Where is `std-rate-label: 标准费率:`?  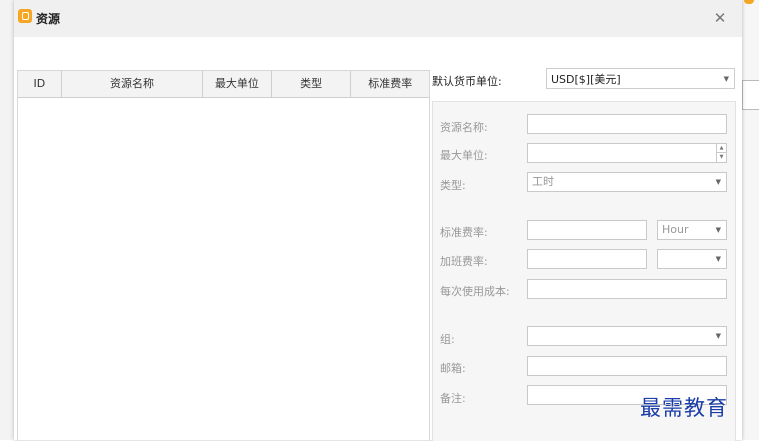
std-rate-label: 标准费率: is located at coordinates (464, 232).